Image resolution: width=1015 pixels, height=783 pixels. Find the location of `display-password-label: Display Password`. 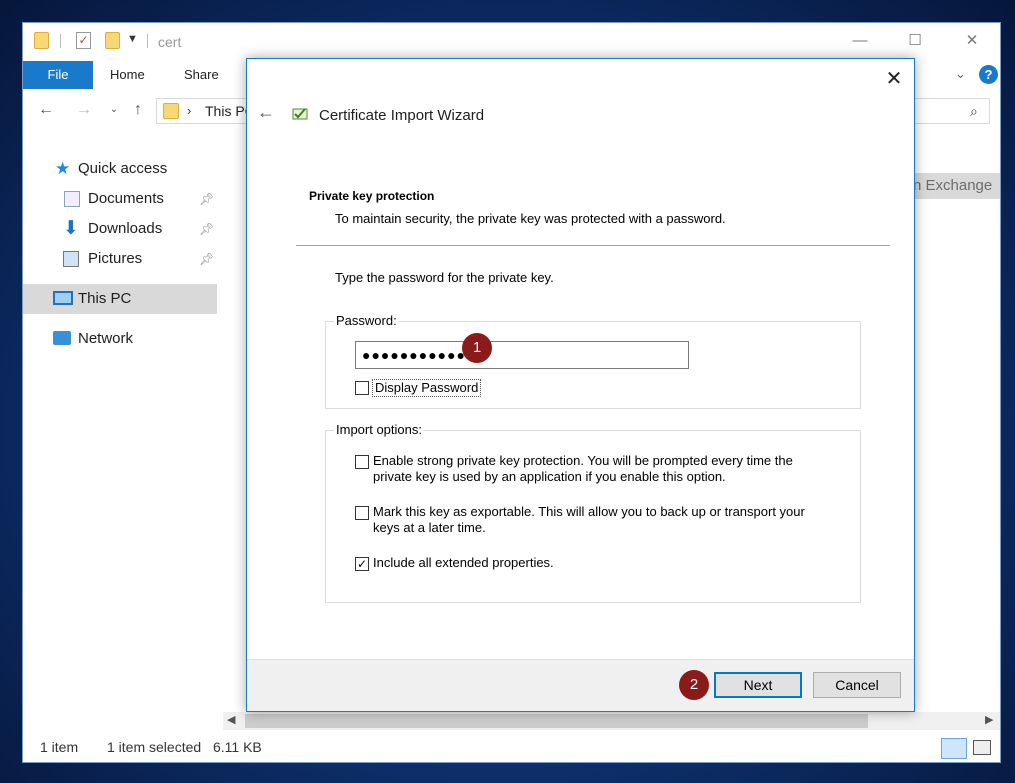

display-password-label: Display Password is located at coordinates (427, 388).